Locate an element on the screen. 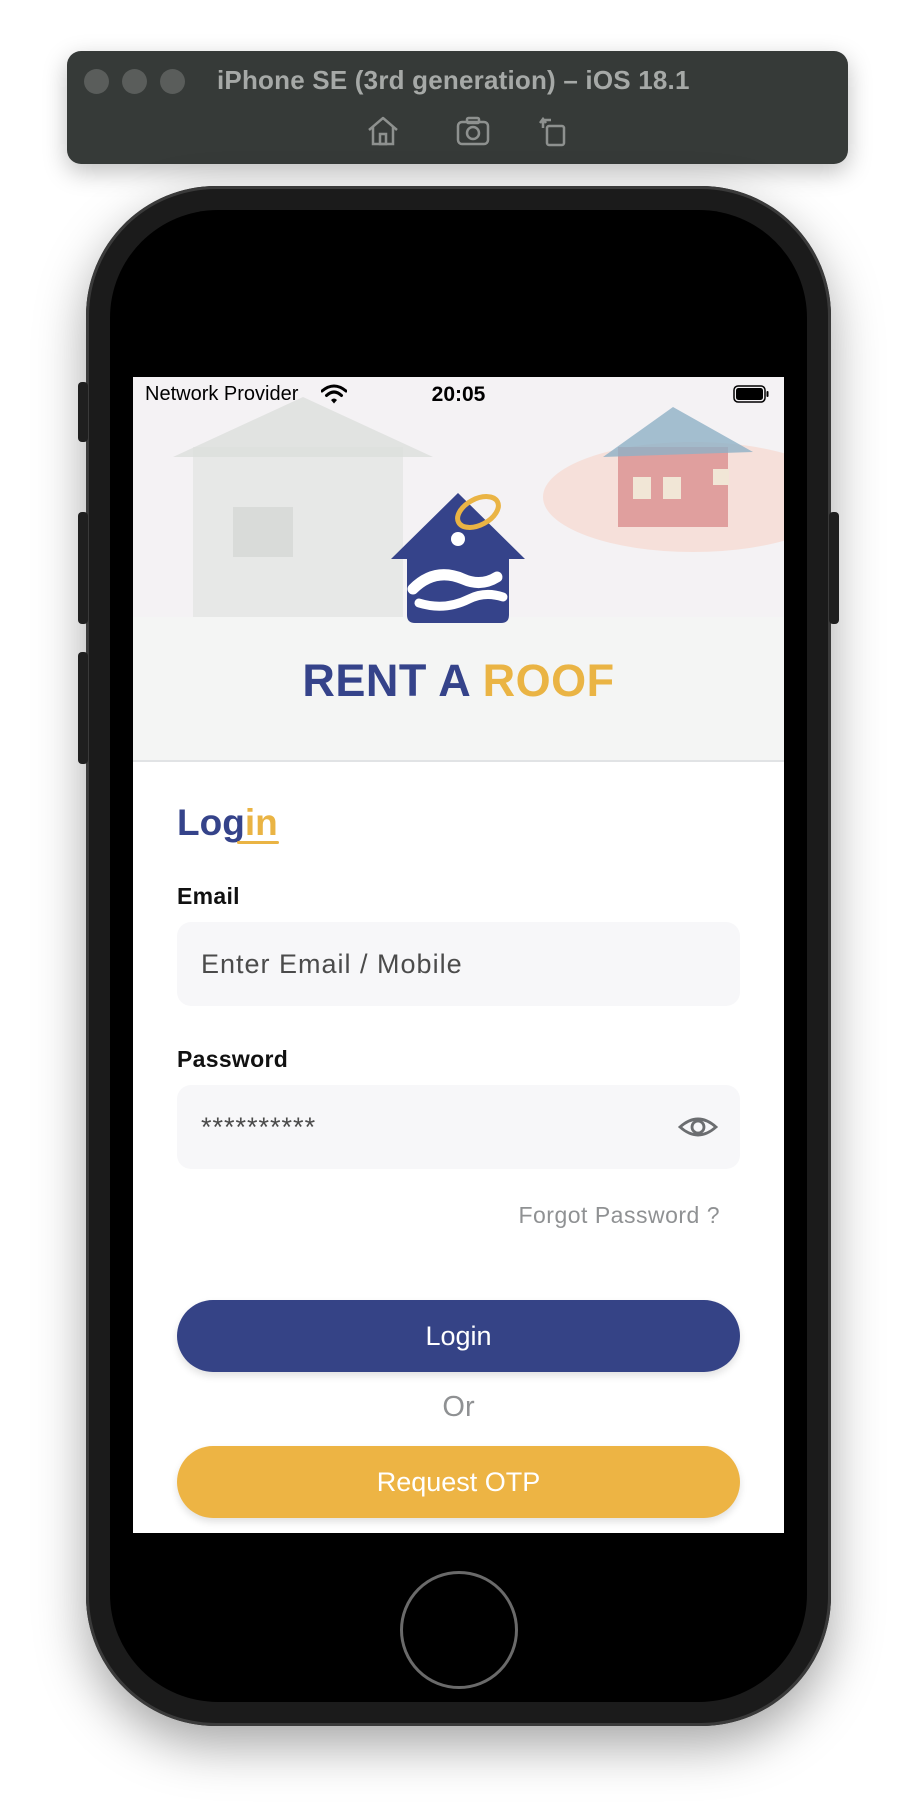 The height and width of the screenshot is (1812, 916). home-icon is located at coordinates (383, 131).